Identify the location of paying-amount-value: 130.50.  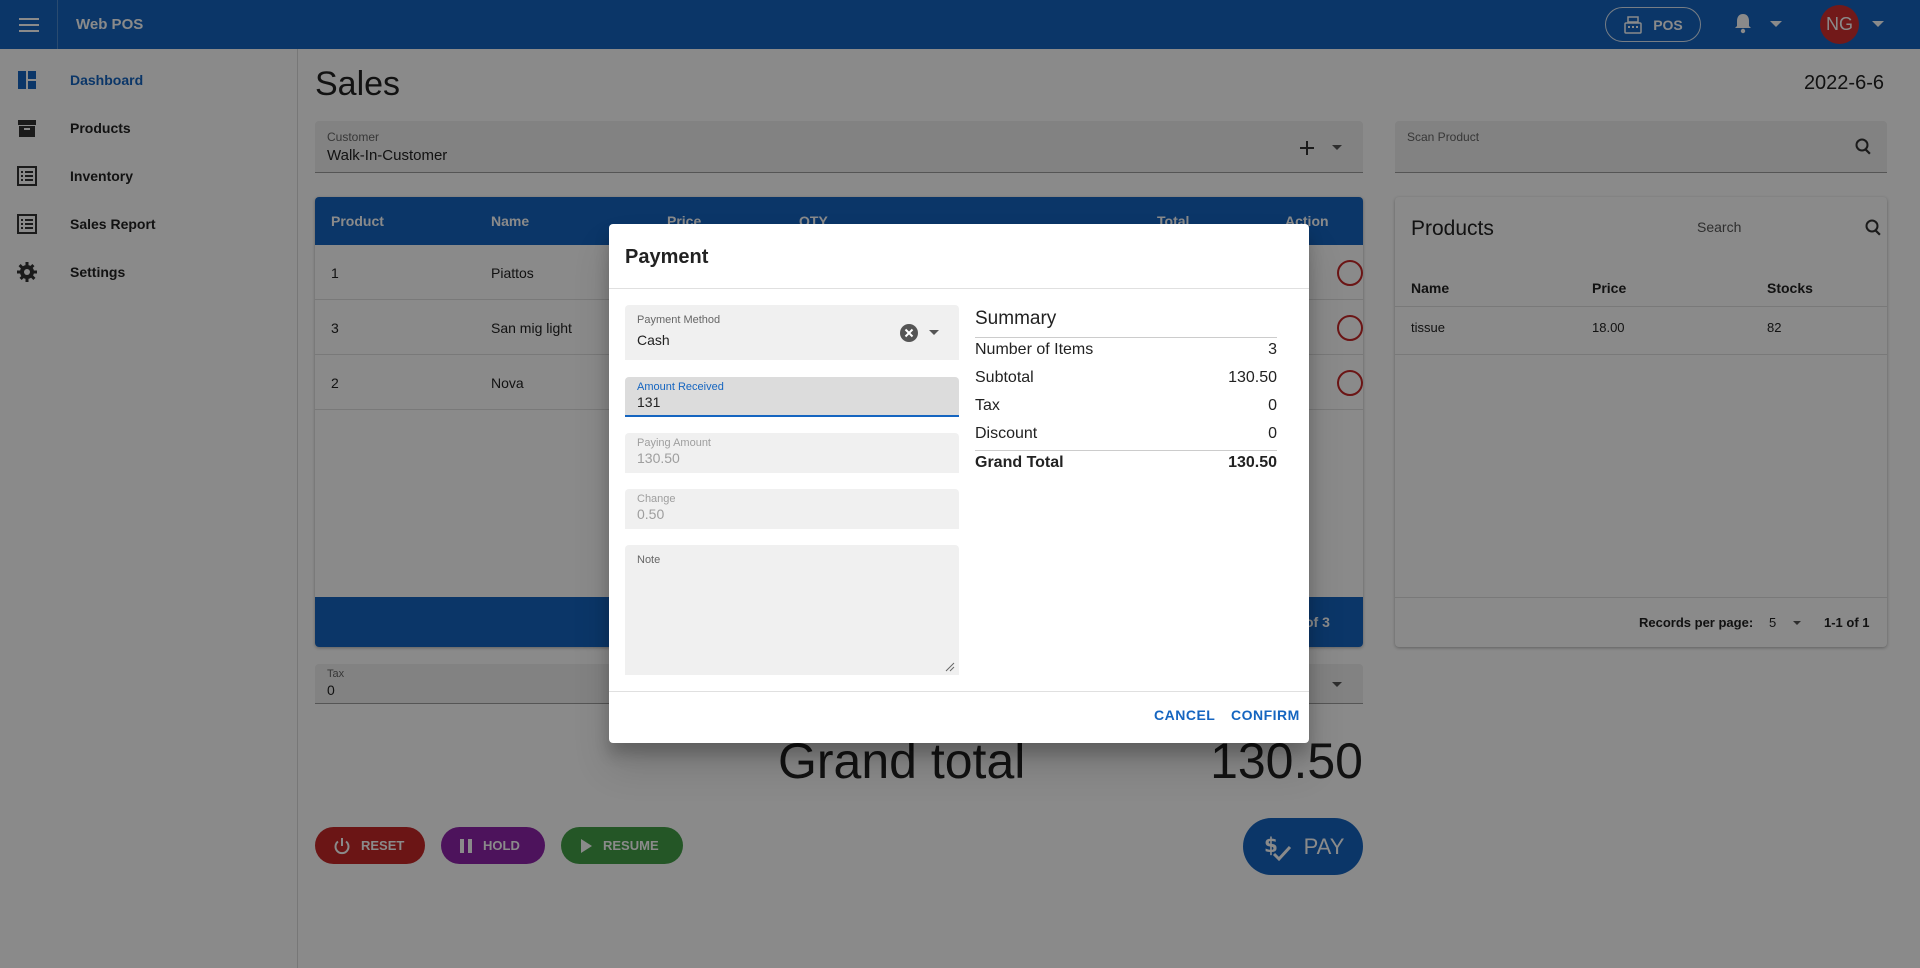
(658, 458).